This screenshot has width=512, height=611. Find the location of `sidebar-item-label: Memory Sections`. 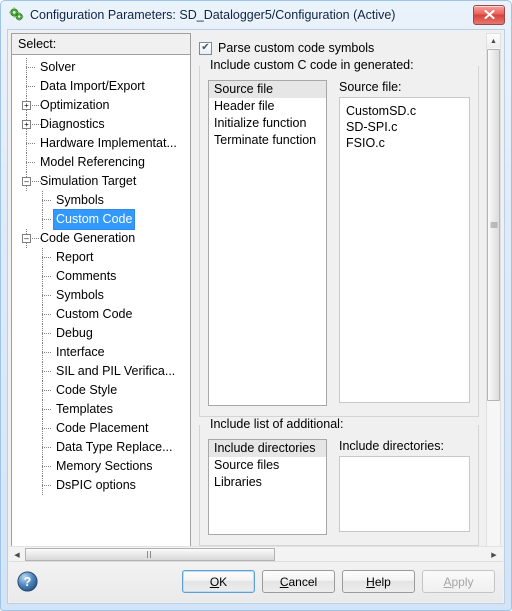

sidebar-item-label: Memory Sections is located at coordinates (104, 466).